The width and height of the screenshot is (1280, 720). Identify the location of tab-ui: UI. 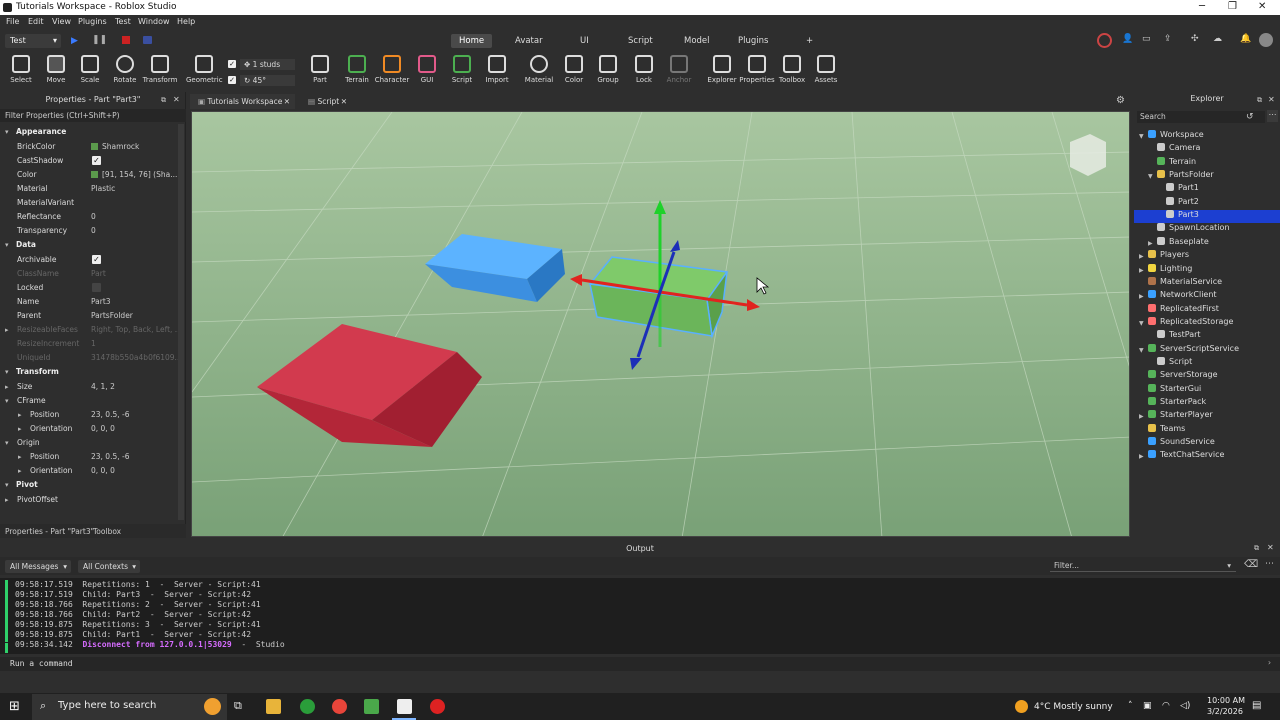
(584, 41).